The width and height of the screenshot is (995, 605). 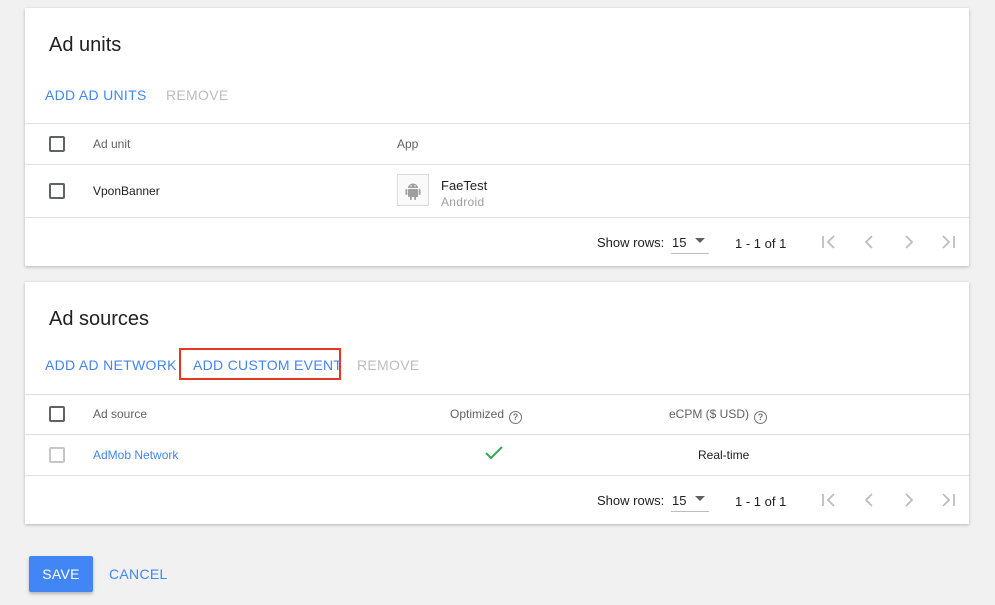 What do you see at coordinates (111, 365) in the screenshot?
I see `add-ad-network-button: ADD AD NETWORK` at bounding box center [111, 365].